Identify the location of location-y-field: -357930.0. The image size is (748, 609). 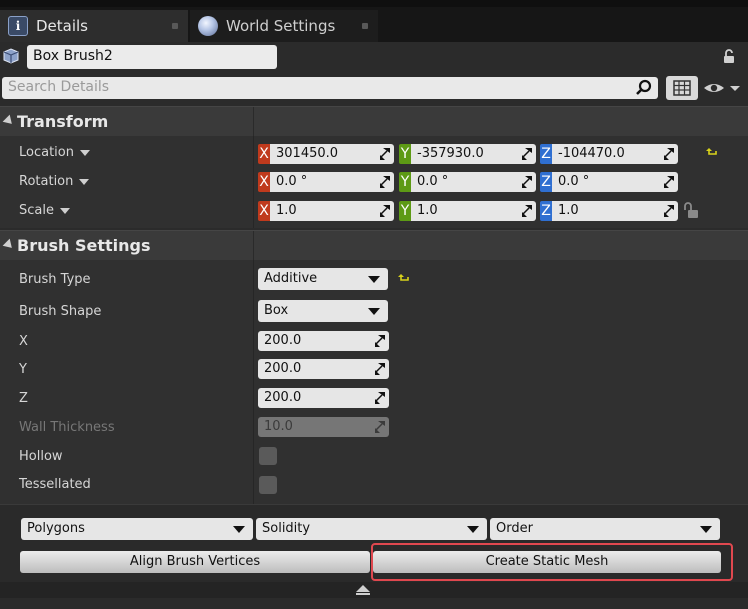
(473, 154).